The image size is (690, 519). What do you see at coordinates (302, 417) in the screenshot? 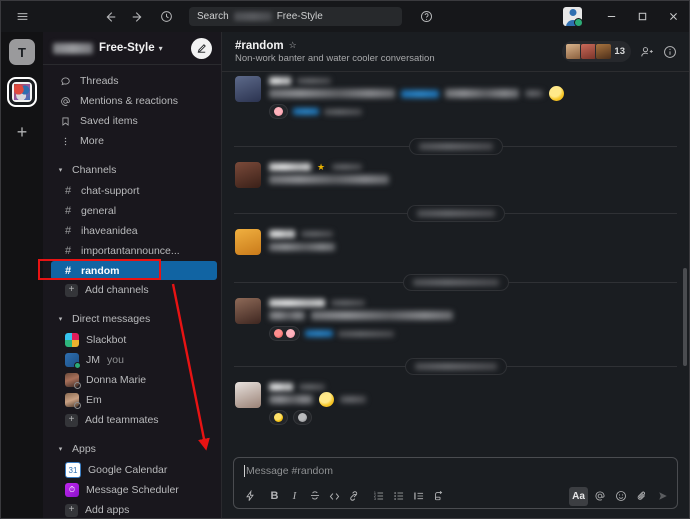
I see `add-reaction-button` at bounding box center [302, 417].